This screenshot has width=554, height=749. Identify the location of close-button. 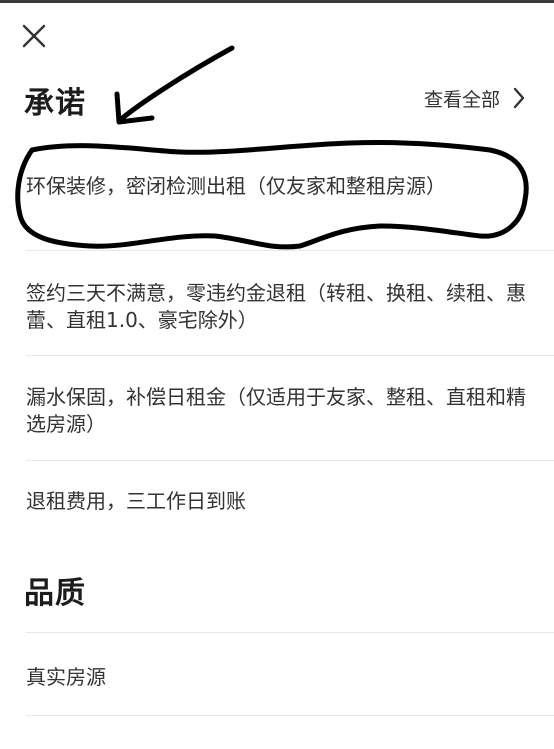
(34, 36).